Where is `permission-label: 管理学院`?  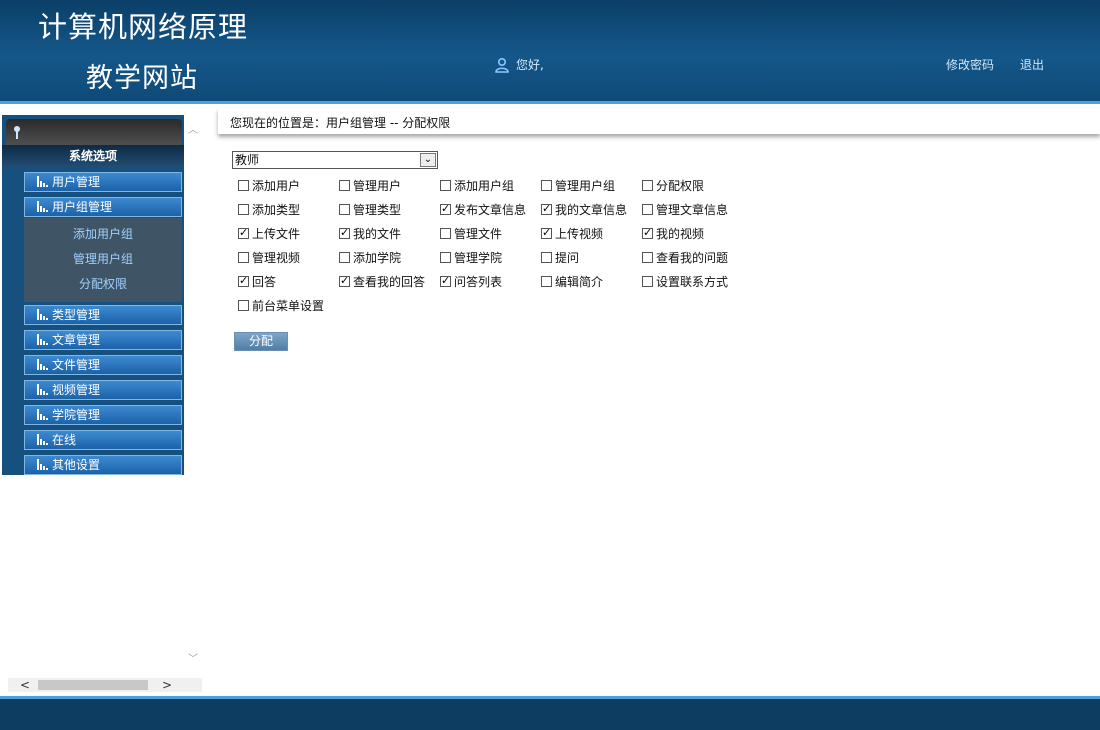 permission-label: 管理学院 is located at coordinates (478, 257).